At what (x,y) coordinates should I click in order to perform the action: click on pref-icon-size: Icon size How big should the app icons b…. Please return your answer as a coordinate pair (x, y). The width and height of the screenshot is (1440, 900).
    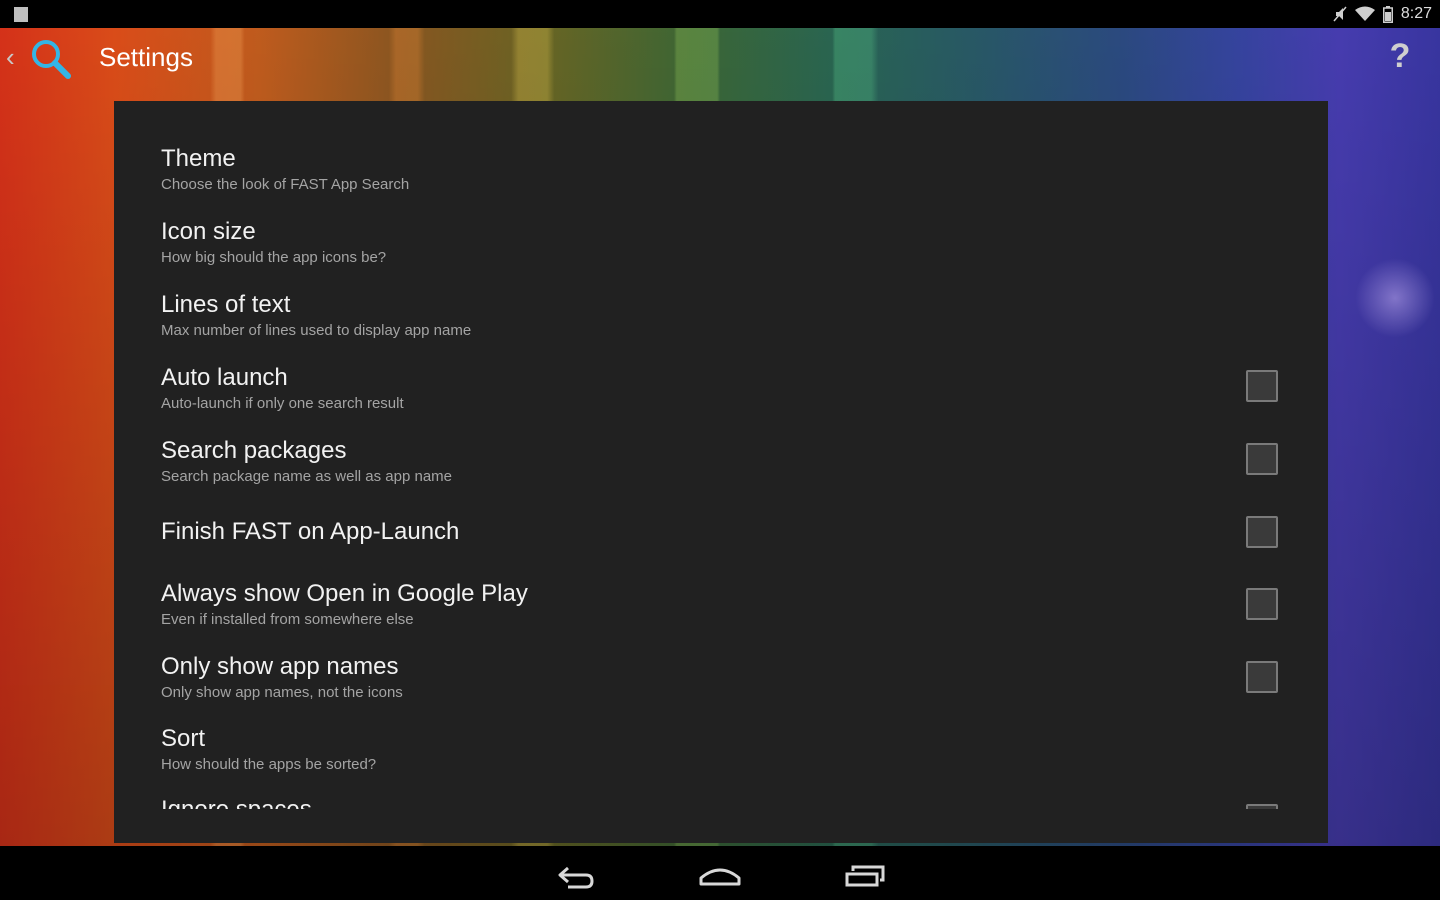
    Looking at the image, I should click on (721, 252).